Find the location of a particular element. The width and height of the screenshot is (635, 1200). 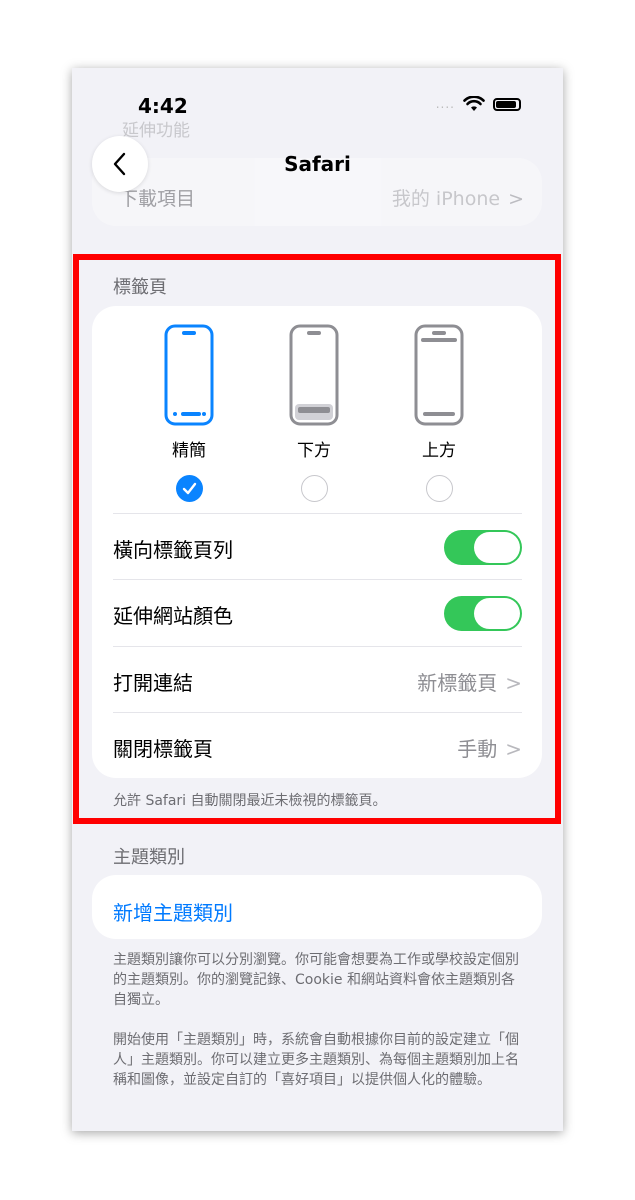

wifi-icon is located at coordinates (474, 103).